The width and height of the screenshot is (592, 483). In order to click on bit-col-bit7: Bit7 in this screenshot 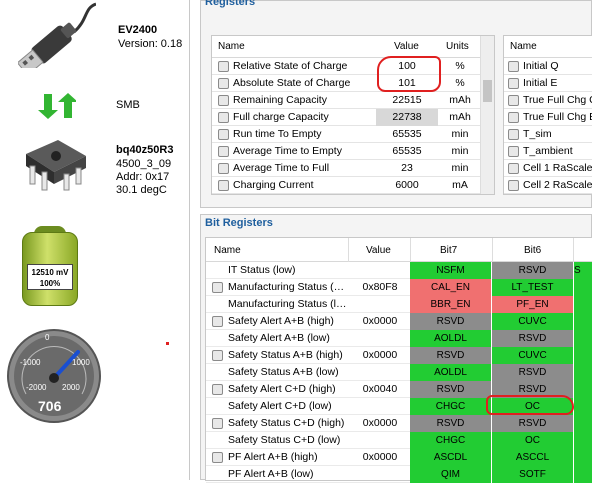, I will do `click(449, 250)`.